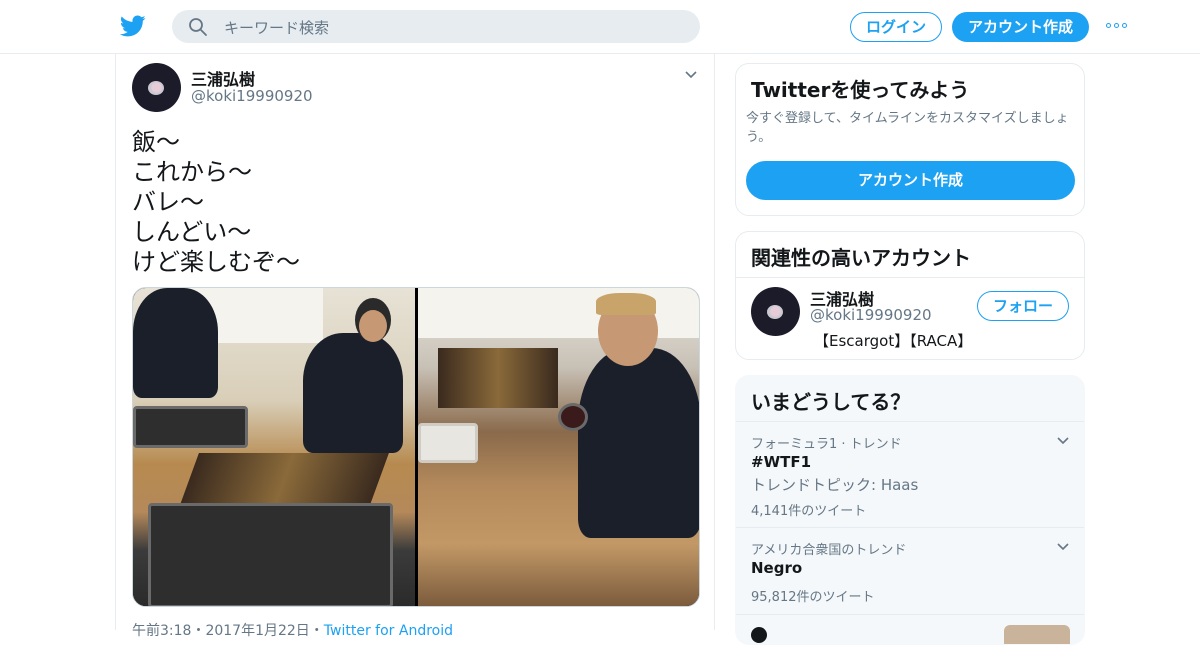  Describe the element at coordinates (192, 232) in the screenshot. I see `tweet-line: しんどい～` at that location.